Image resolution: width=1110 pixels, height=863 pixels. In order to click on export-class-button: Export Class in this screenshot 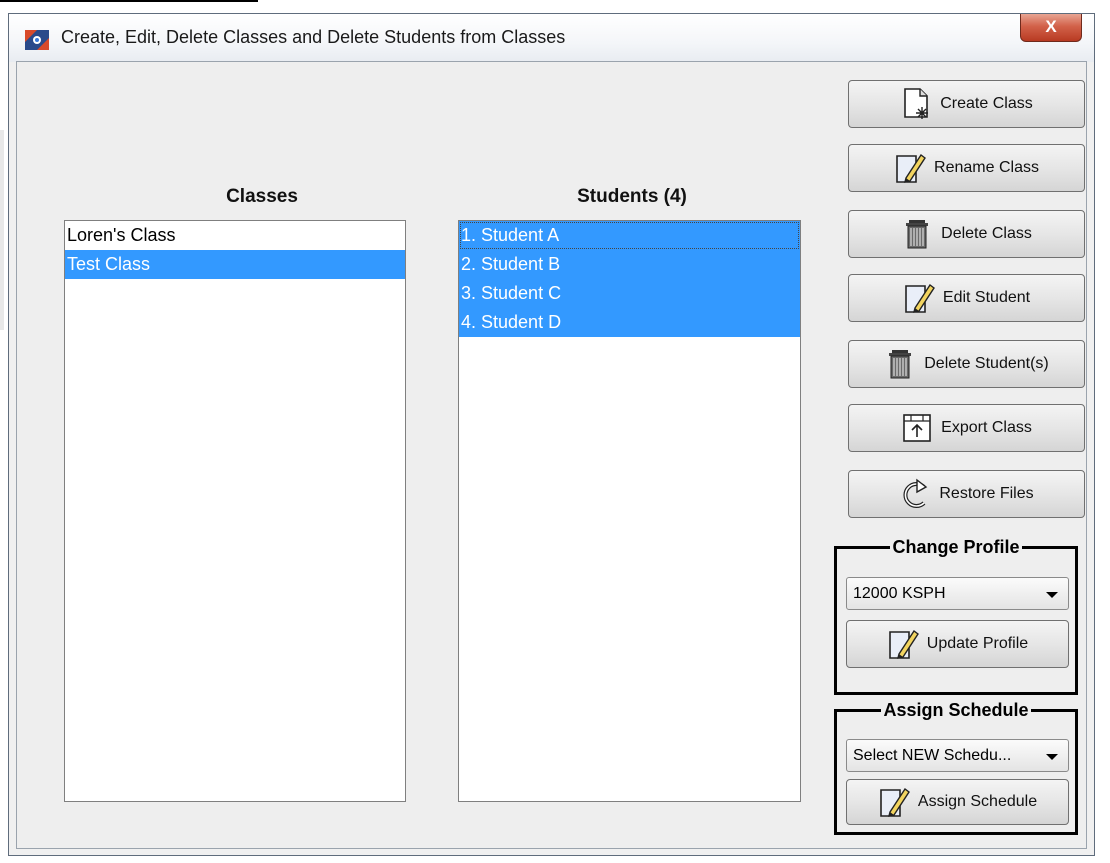, I will do `click(966, 428)`.